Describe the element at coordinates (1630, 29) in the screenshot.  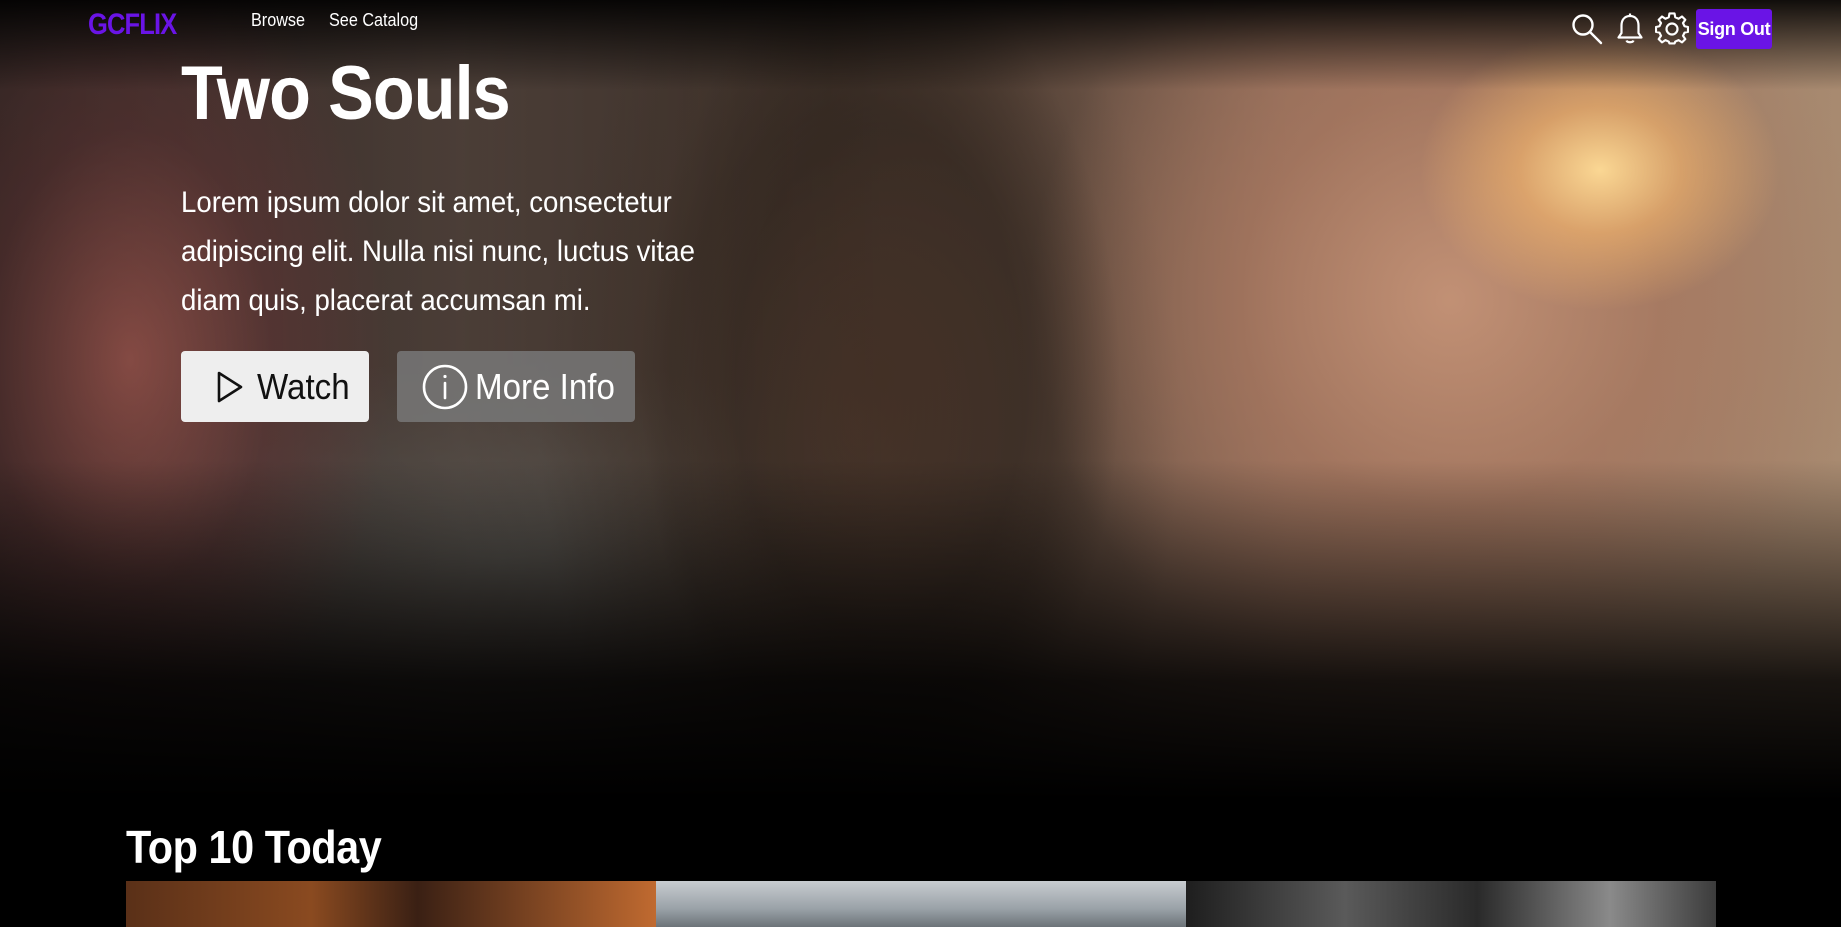
I see `bell-icon` at that location.